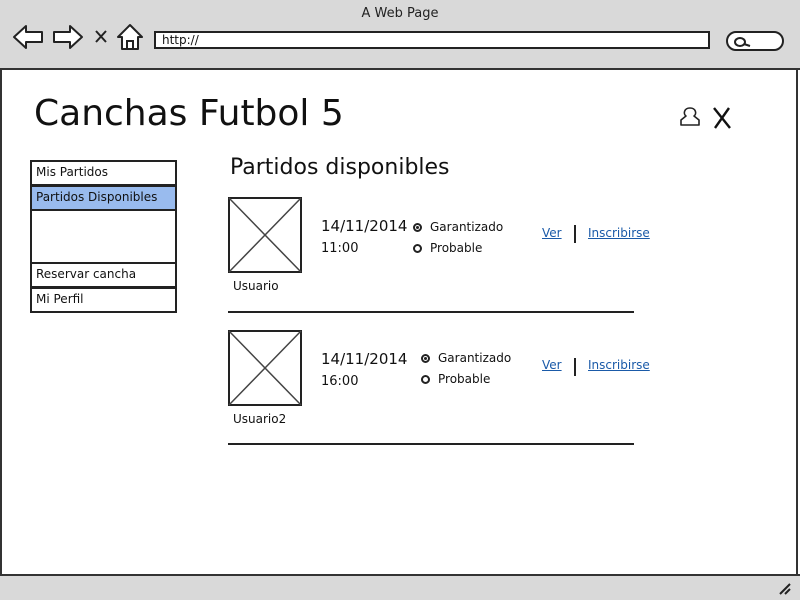  Describe the element at coordinates (432, 40) in the screenshot. I see `url-input: http://` at that location.